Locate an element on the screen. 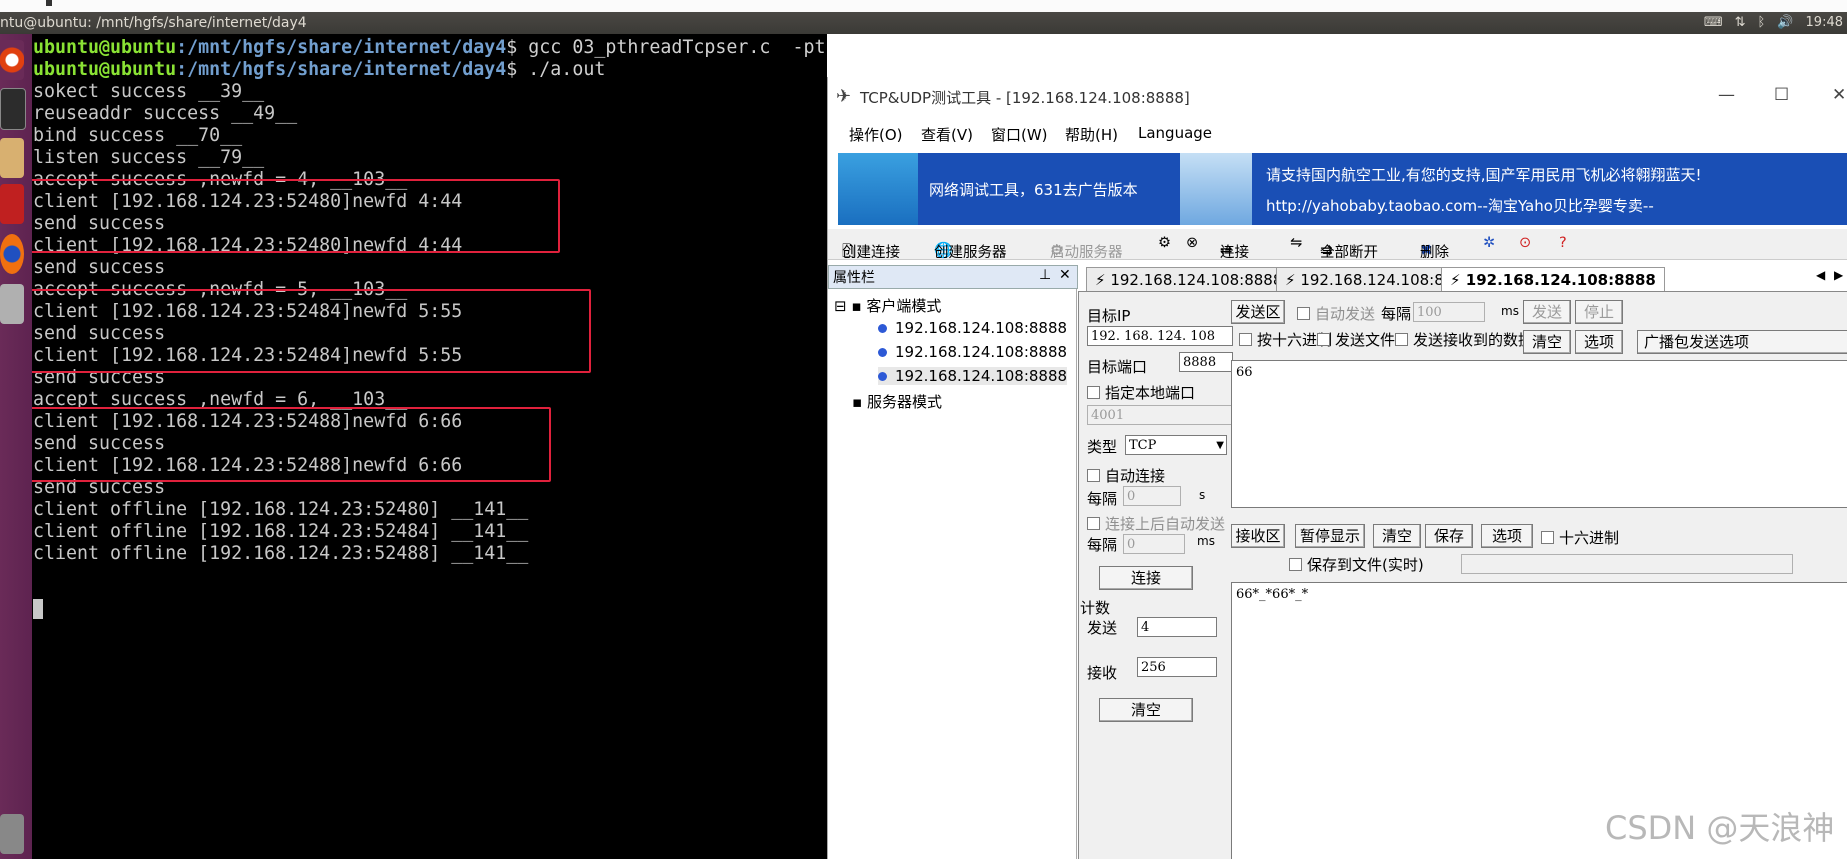 The width and height of the screenshot is (1847, 859). tree-connection-1: 192.168.124.108:8888 is located at coordinates (972, 328).